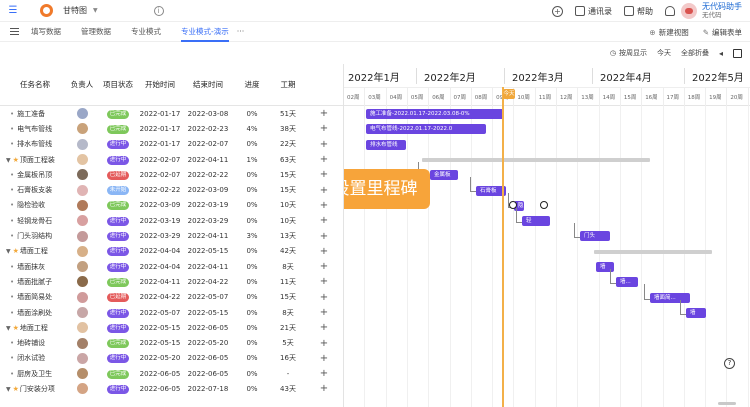 The height and width of the screenshot is (407, 750). I want to click on task-name-cell: • 闭水试验, so click(32, 358).